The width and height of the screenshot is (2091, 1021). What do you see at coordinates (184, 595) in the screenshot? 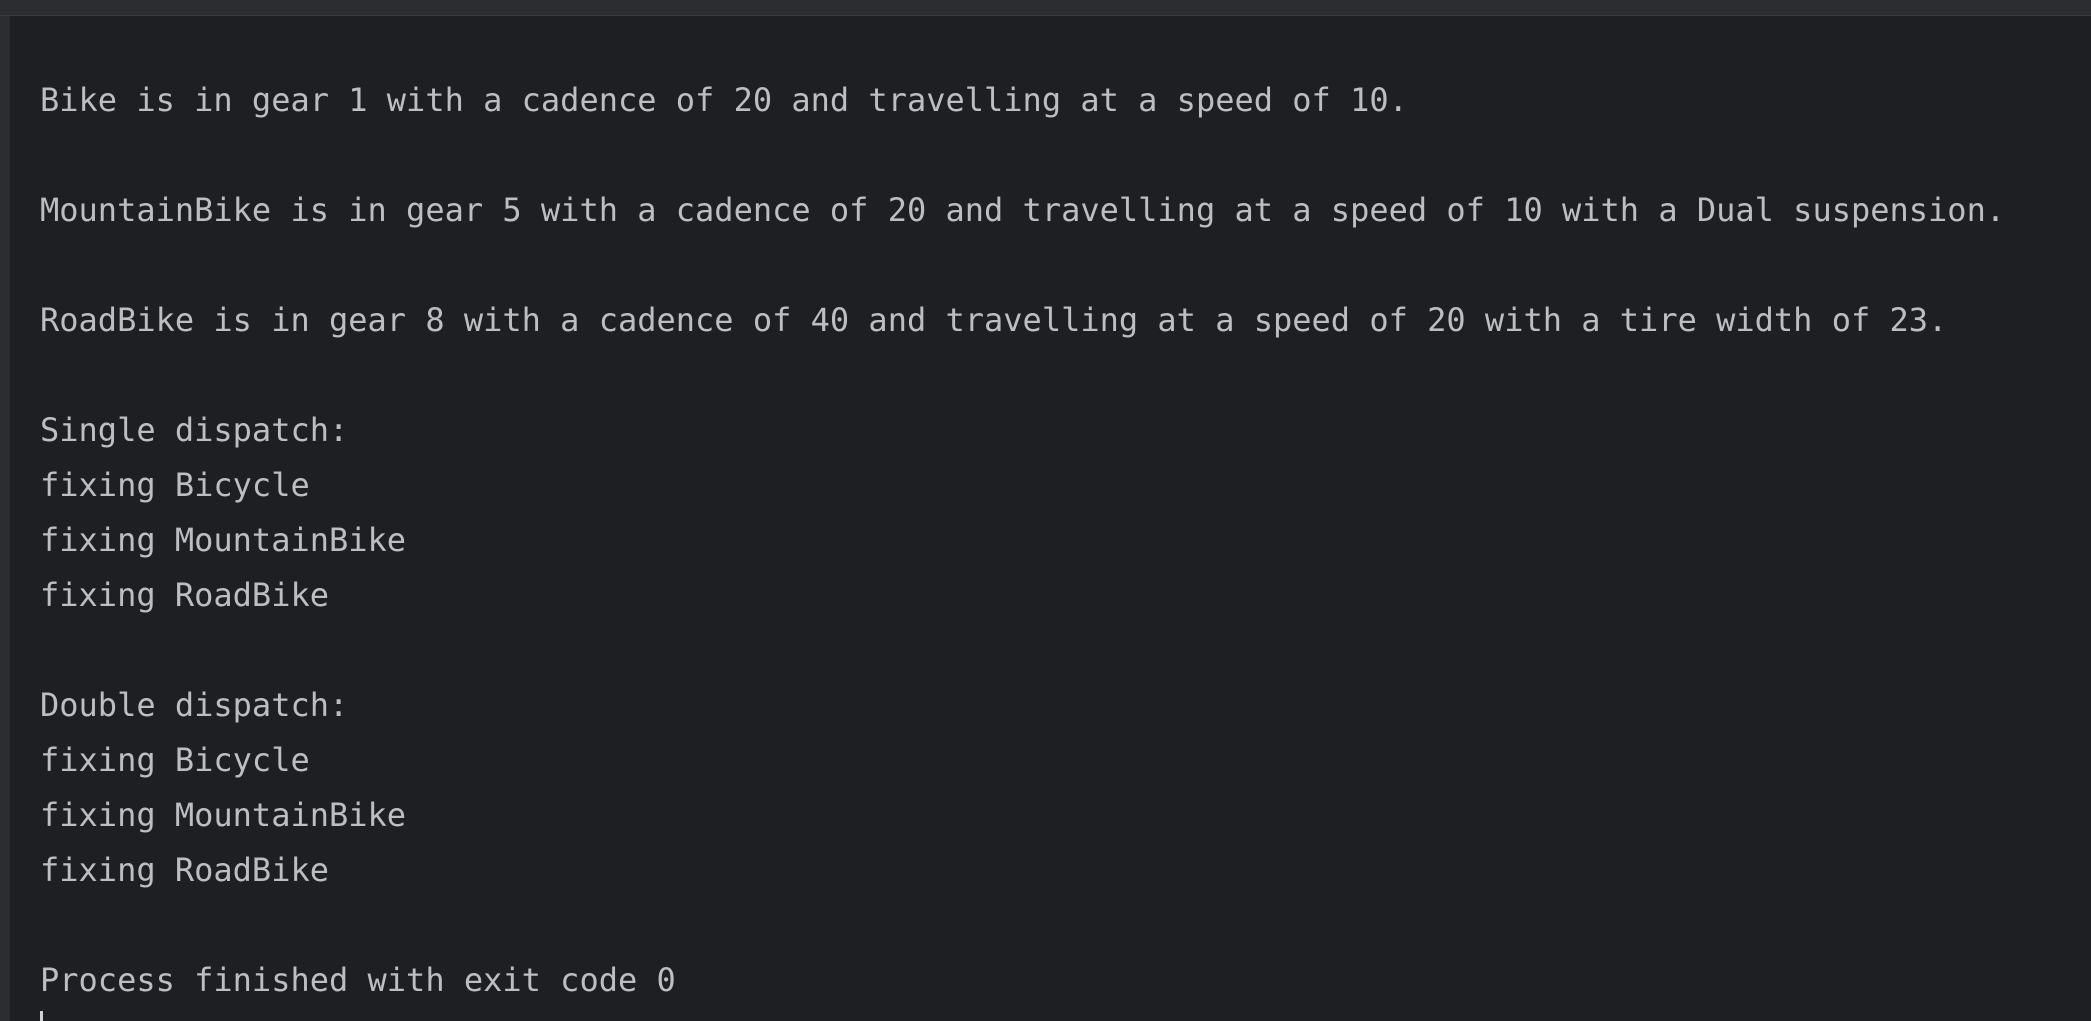
I see `console-line-single-fixing-roadbike: fixing RoadBike` at bounding box center [184, 595].